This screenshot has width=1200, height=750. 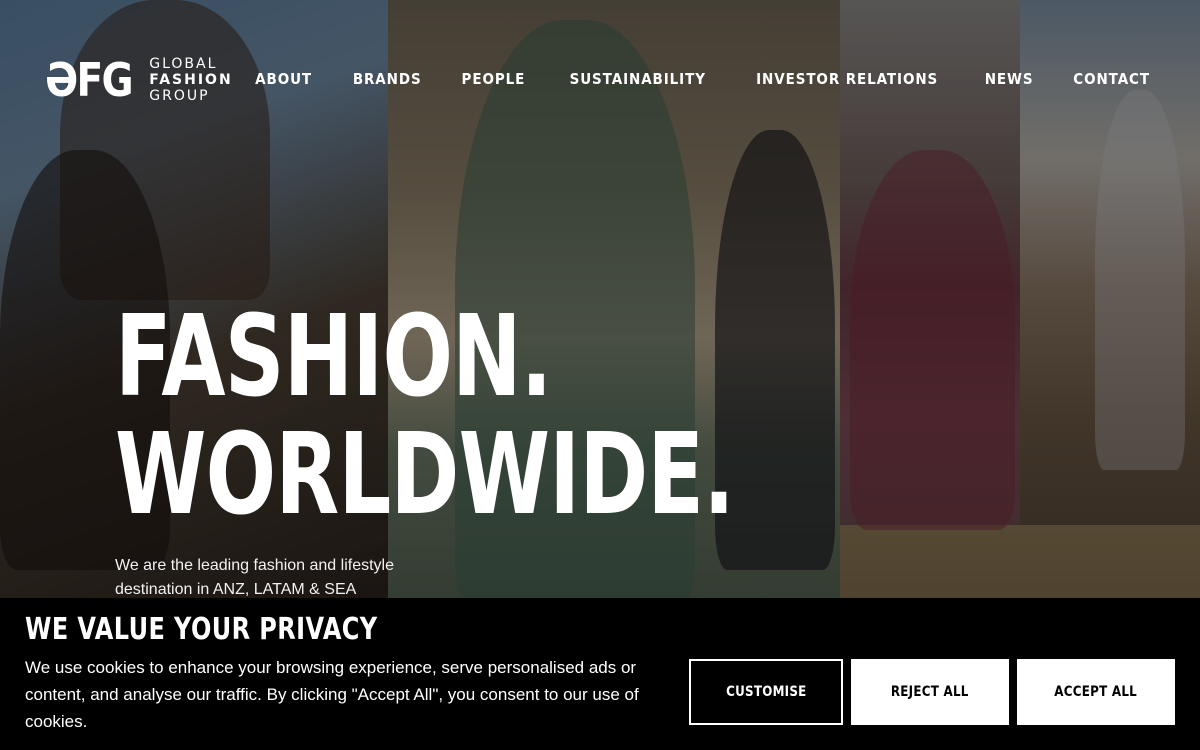 I want to click on logo-line: GROUP, so click(x=179, y=96).